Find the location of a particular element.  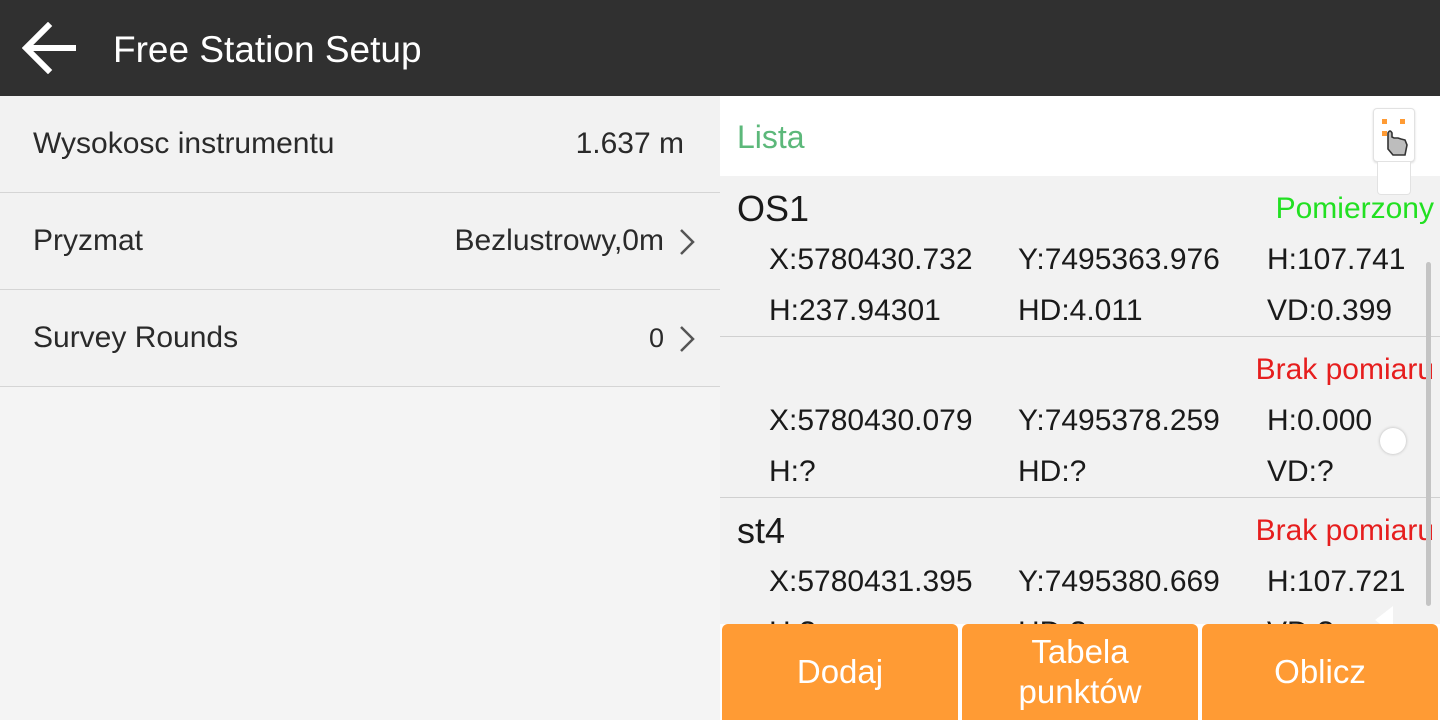

add-button: Dodaj is located at coordinates (840, 672).